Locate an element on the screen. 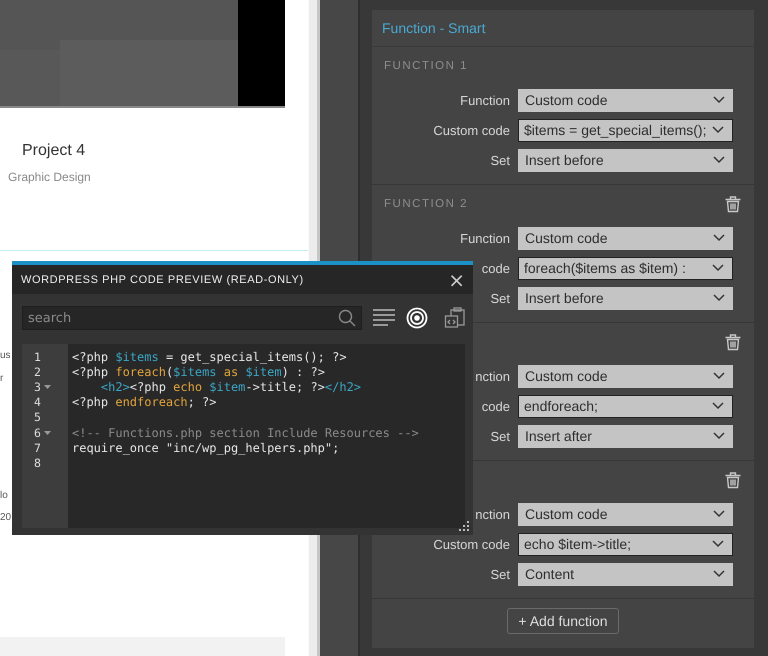 This screenshot has height=656, width=768. line-number: 4 is located at coordinates (37, 402).